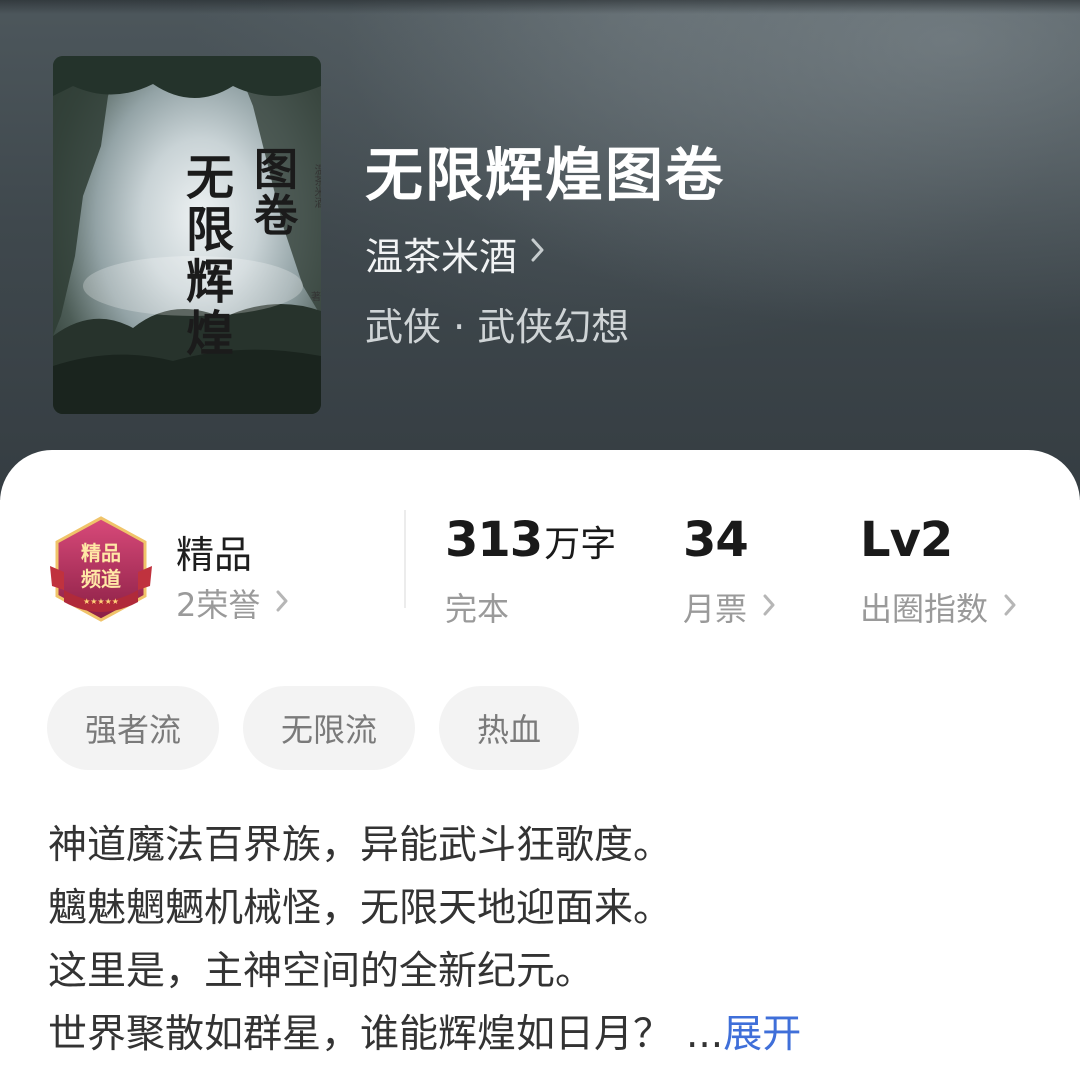 The width and height of the screenshot is (1080, 1080). What do you see at coordinates (509, 728) in the screenshot?
I see `tag-chip: 热血` at bounding box center [509, 728].